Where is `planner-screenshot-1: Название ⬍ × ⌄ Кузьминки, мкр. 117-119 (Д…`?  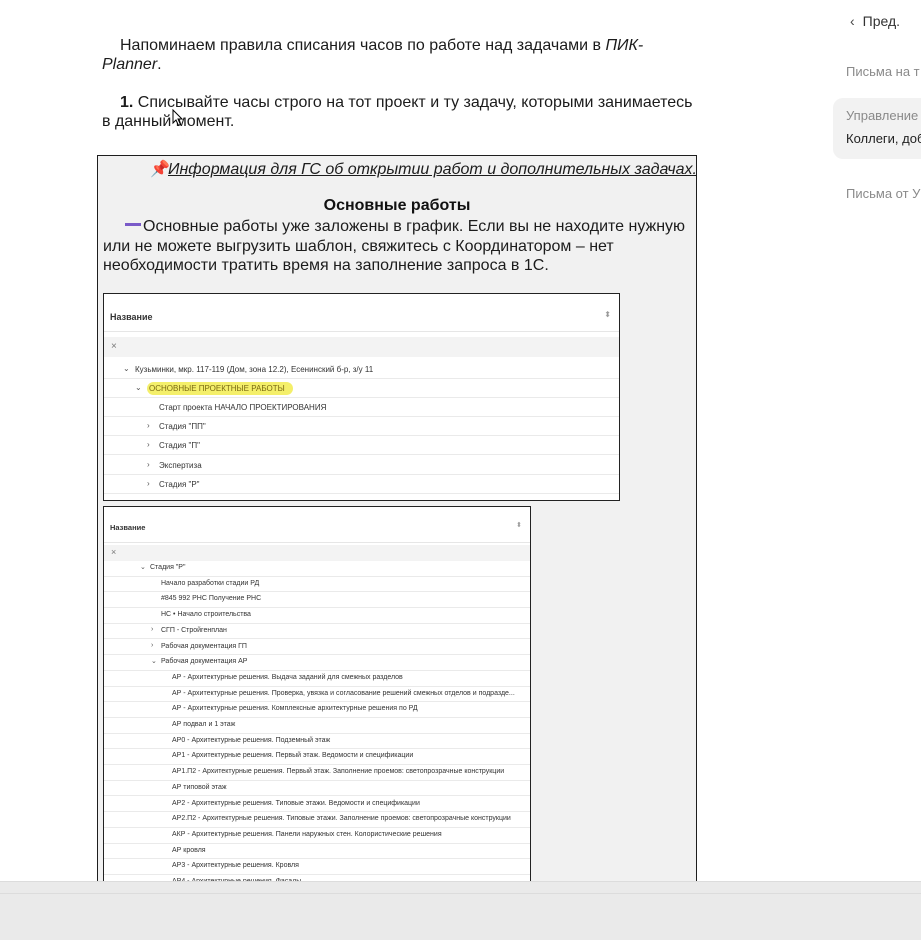
planner-screenshot-1: Название ⬍ × ⌄ Кузьминки, мкр. 117-119 (Д… is located at coordinates (361, 397).